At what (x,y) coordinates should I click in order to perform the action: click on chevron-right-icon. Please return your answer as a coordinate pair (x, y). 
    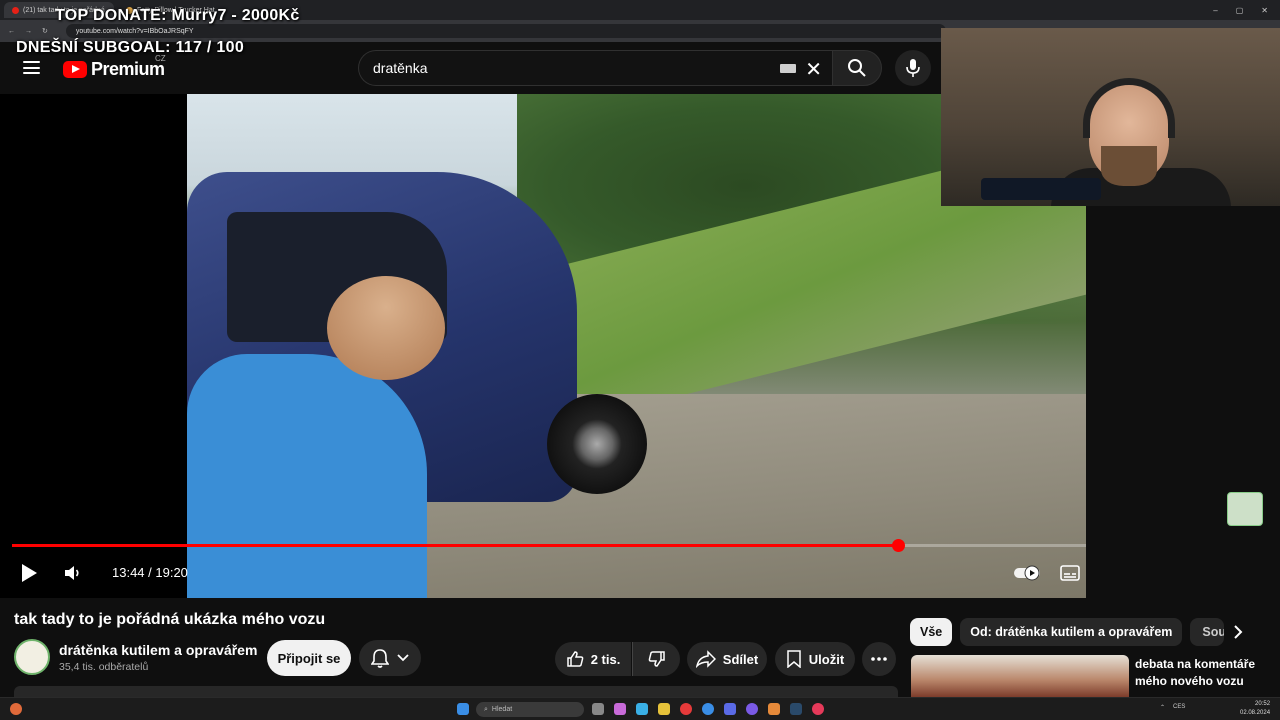
    Looking at the image, I should click on (1237, 632).